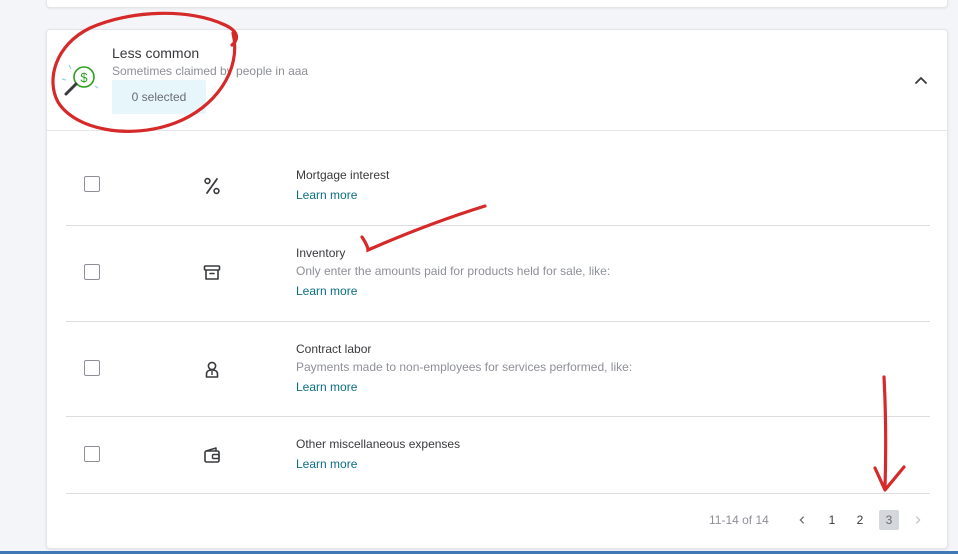  I want to click on item-title: Mortgage interest, so click(343, 175).